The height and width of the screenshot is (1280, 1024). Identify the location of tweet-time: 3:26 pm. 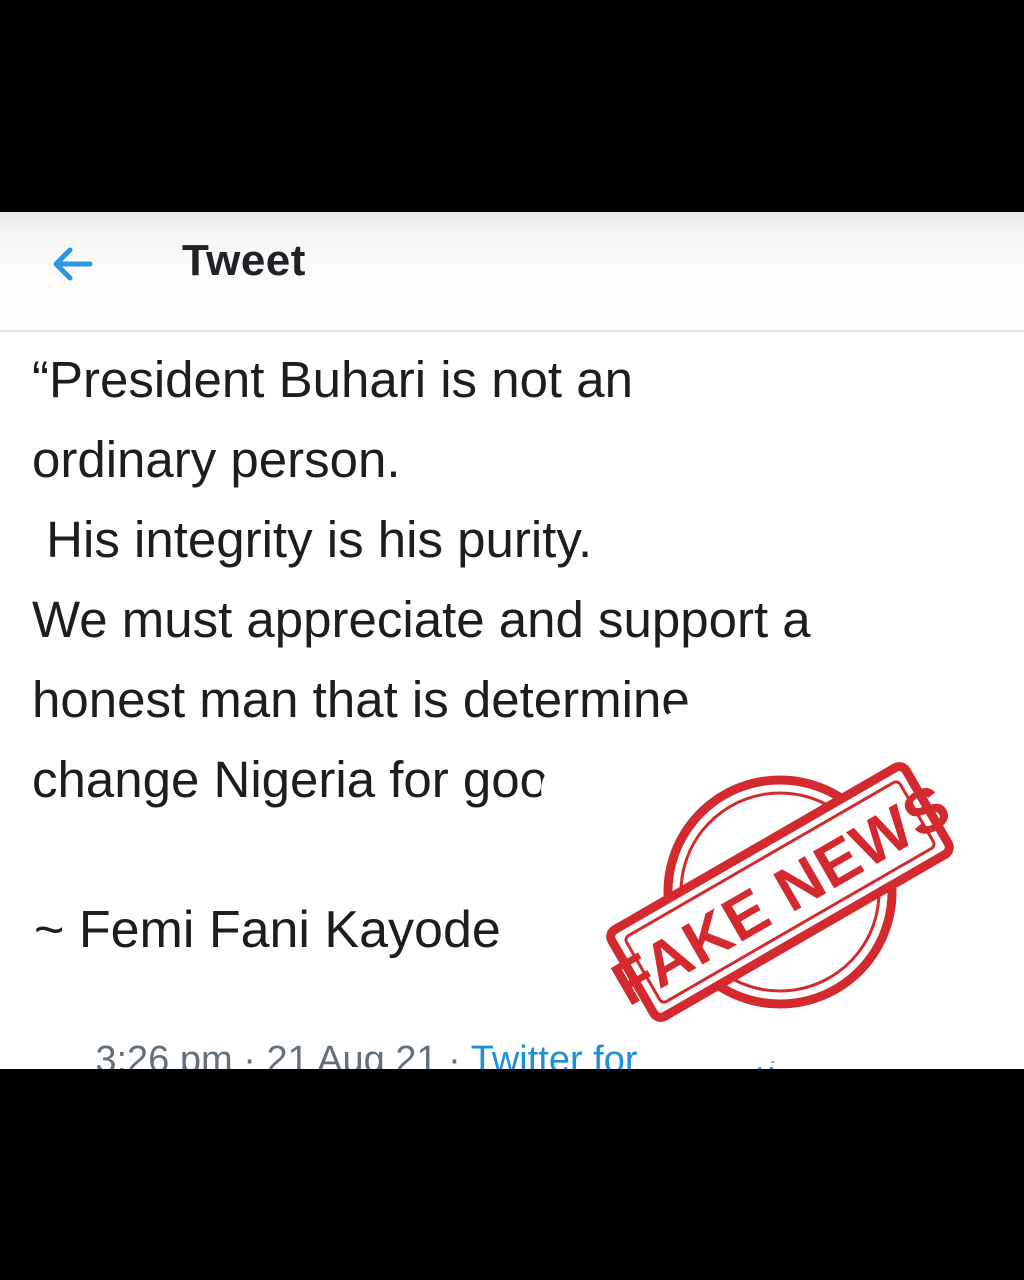
(164, 1054).